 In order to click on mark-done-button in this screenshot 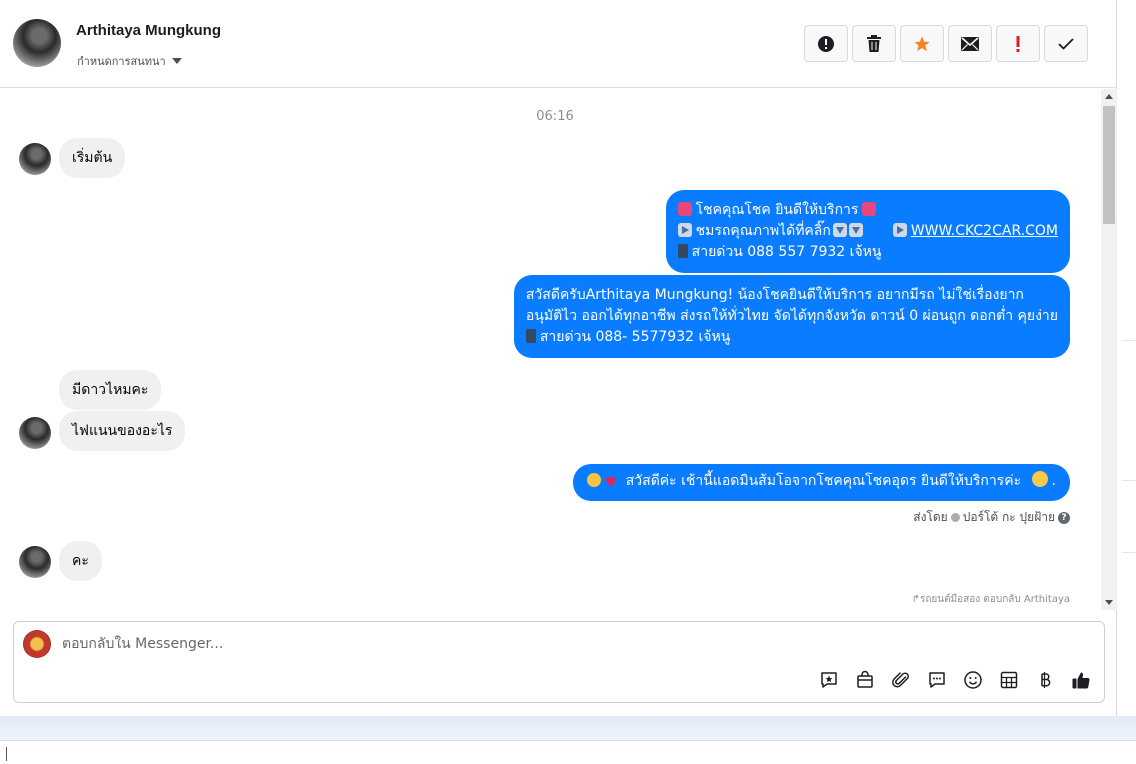, I will do `click(1066, 43)`.